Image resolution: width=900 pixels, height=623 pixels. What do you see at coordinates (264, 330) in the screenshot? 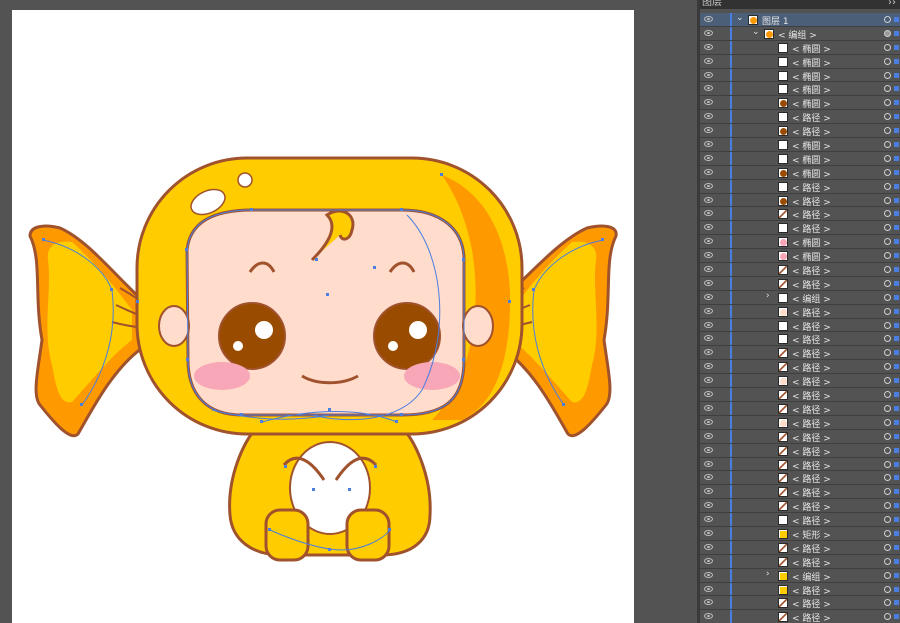
I see `eye-left-highlight` at bounding box center [264, 330].